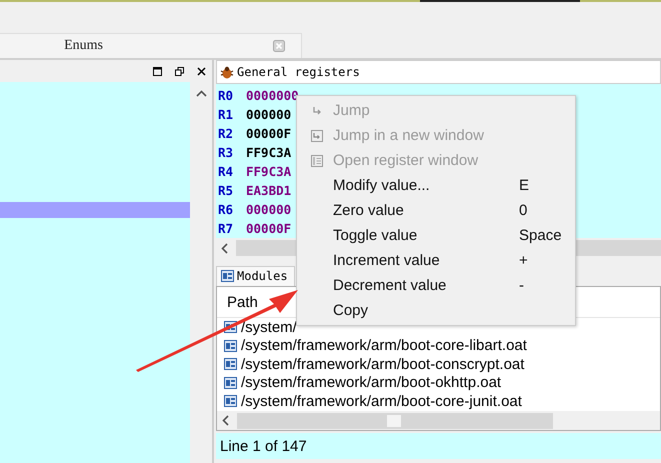 The height and width of the screenshot is (463, 661). What do you see at coordinates (226, 114) in the screenshot?
I see `register-name: R1` at bounding box center [226, 114].